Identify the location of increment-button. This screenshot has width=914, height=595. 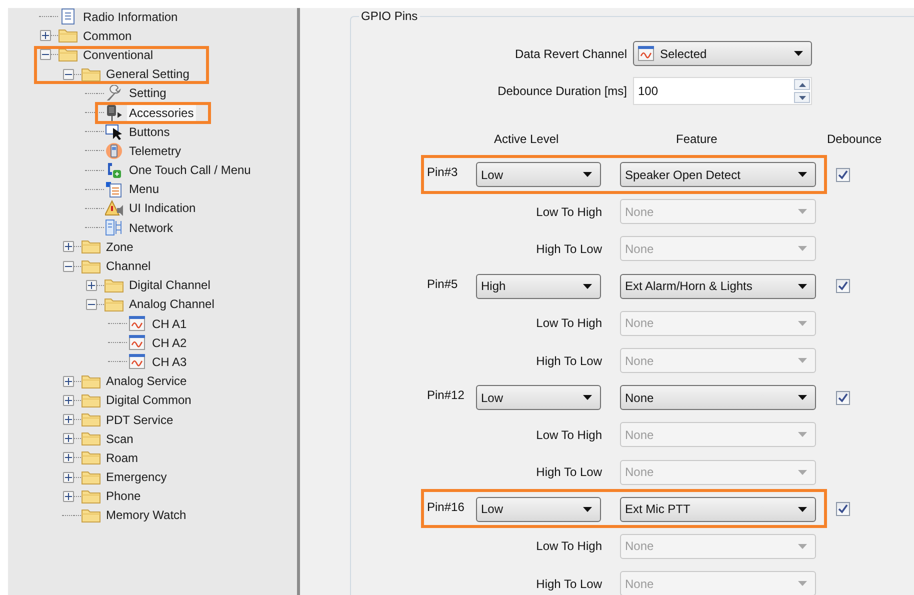
(802, 84).